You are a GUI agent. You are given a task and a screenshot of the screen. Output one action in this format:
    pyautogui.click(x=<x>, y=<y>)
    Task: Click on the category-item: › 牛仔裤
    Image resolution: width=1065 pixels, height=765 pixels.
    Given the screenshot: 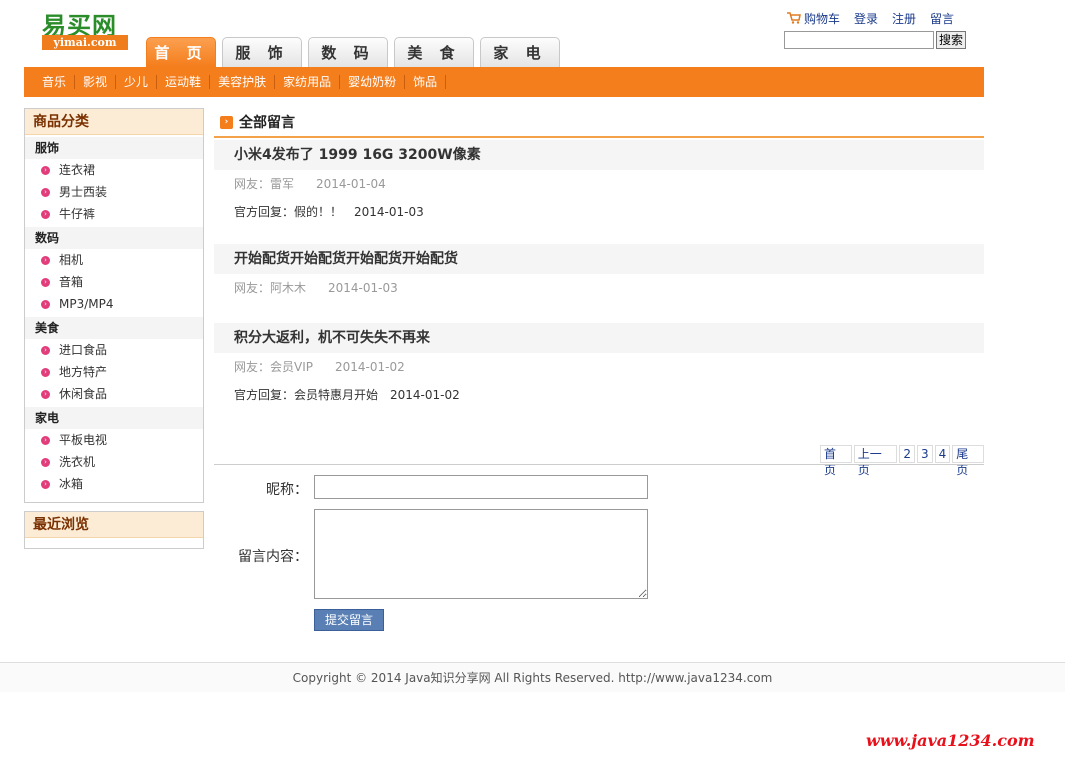 What is the action you would take?
    pyautogui.click(x=114, y=214)
    